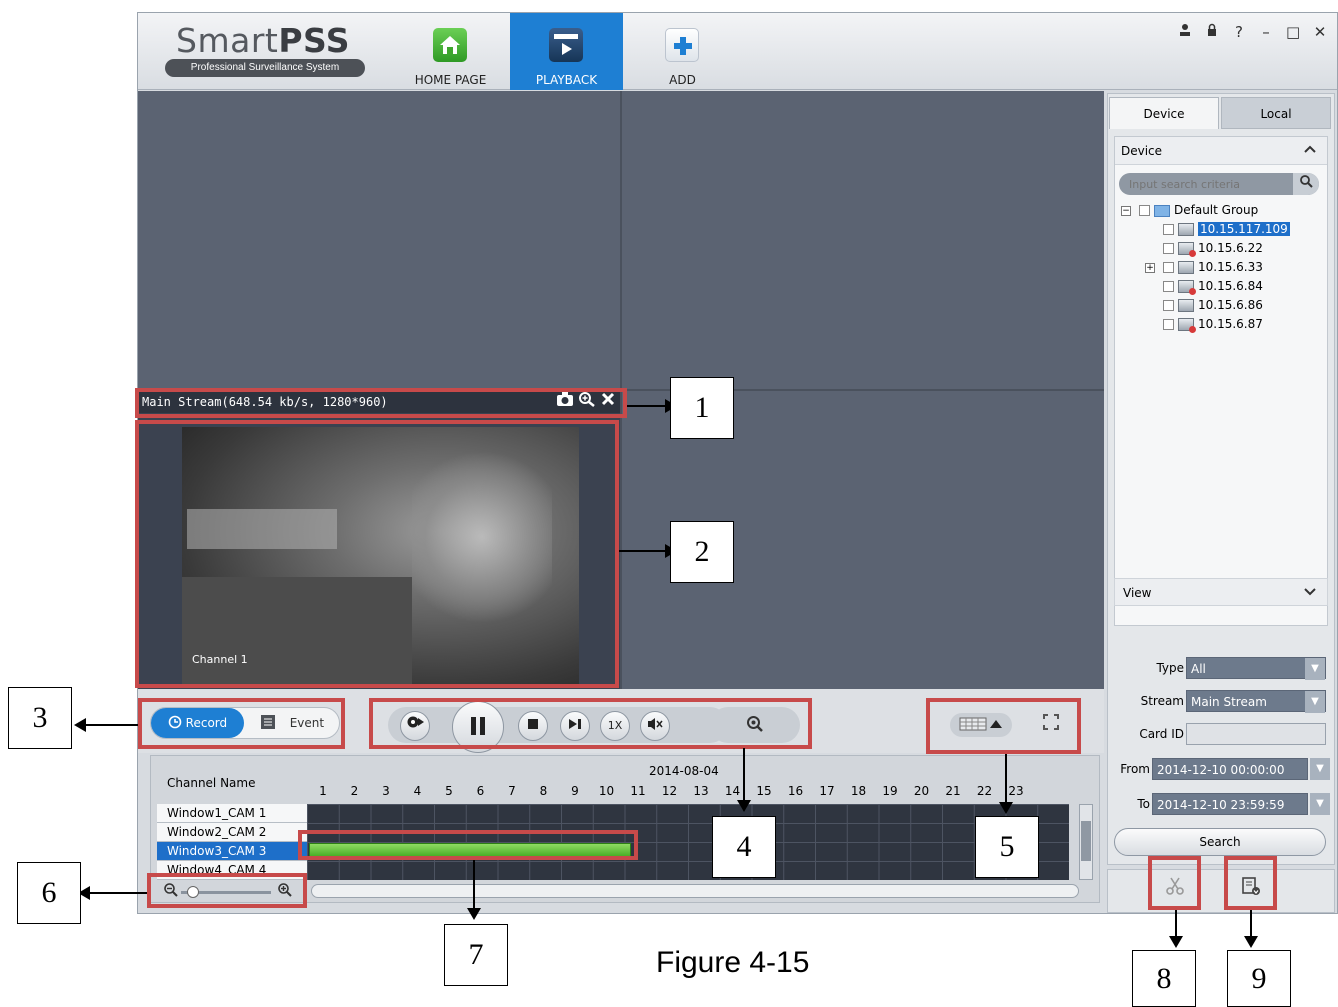 Image resolution: width=1338 pixels, height=1007 pixels. What do you see at coordinates (1185, 32) in the screenshot?
I see `user-icon` at bounding box center [1185, 32].